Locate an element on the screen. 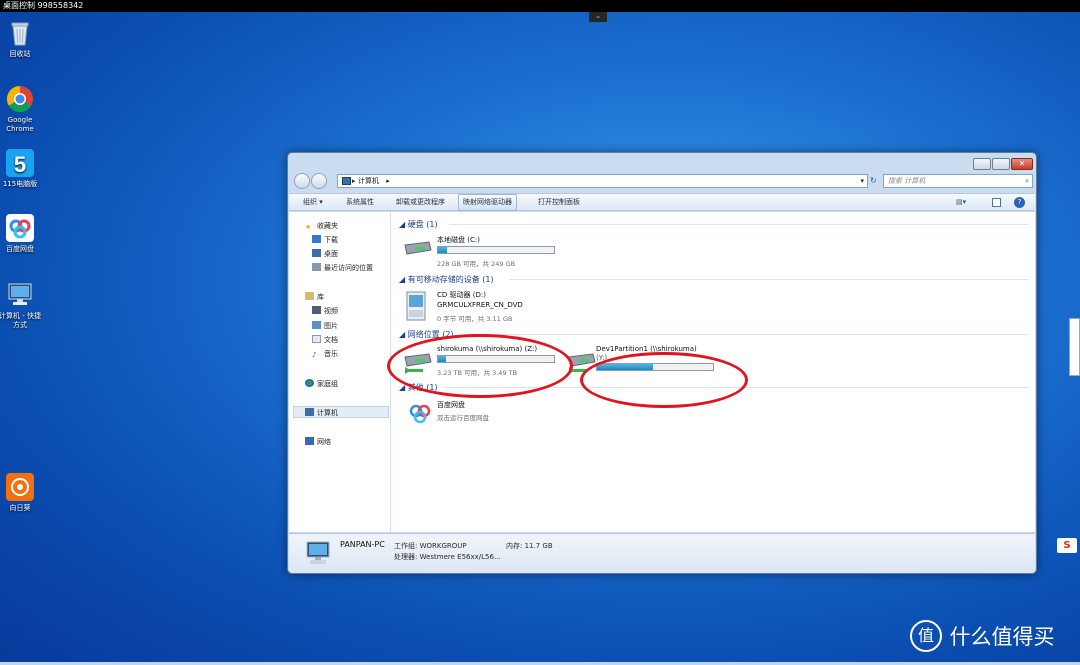 The image size is (1080, 665). nav-downloads: 下载 is located at coordinates (325, 240).